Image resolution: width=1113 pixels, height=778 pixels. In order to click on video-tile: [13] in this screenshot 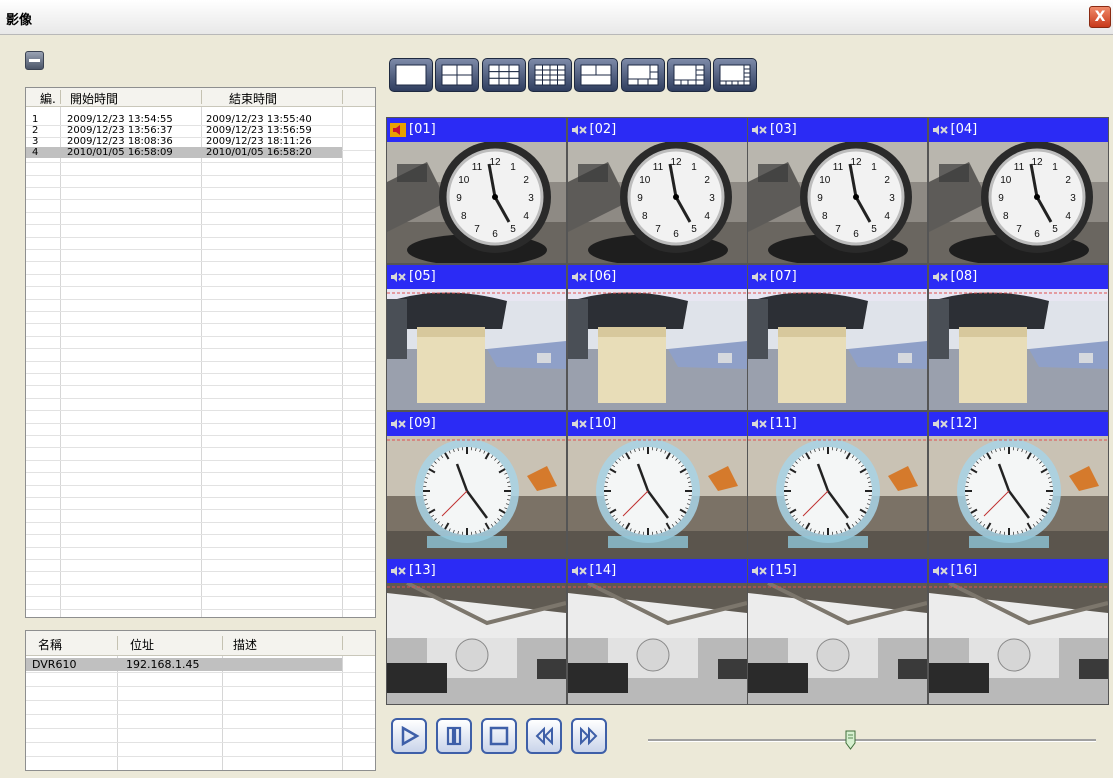, I will do `click(476, 631)`.